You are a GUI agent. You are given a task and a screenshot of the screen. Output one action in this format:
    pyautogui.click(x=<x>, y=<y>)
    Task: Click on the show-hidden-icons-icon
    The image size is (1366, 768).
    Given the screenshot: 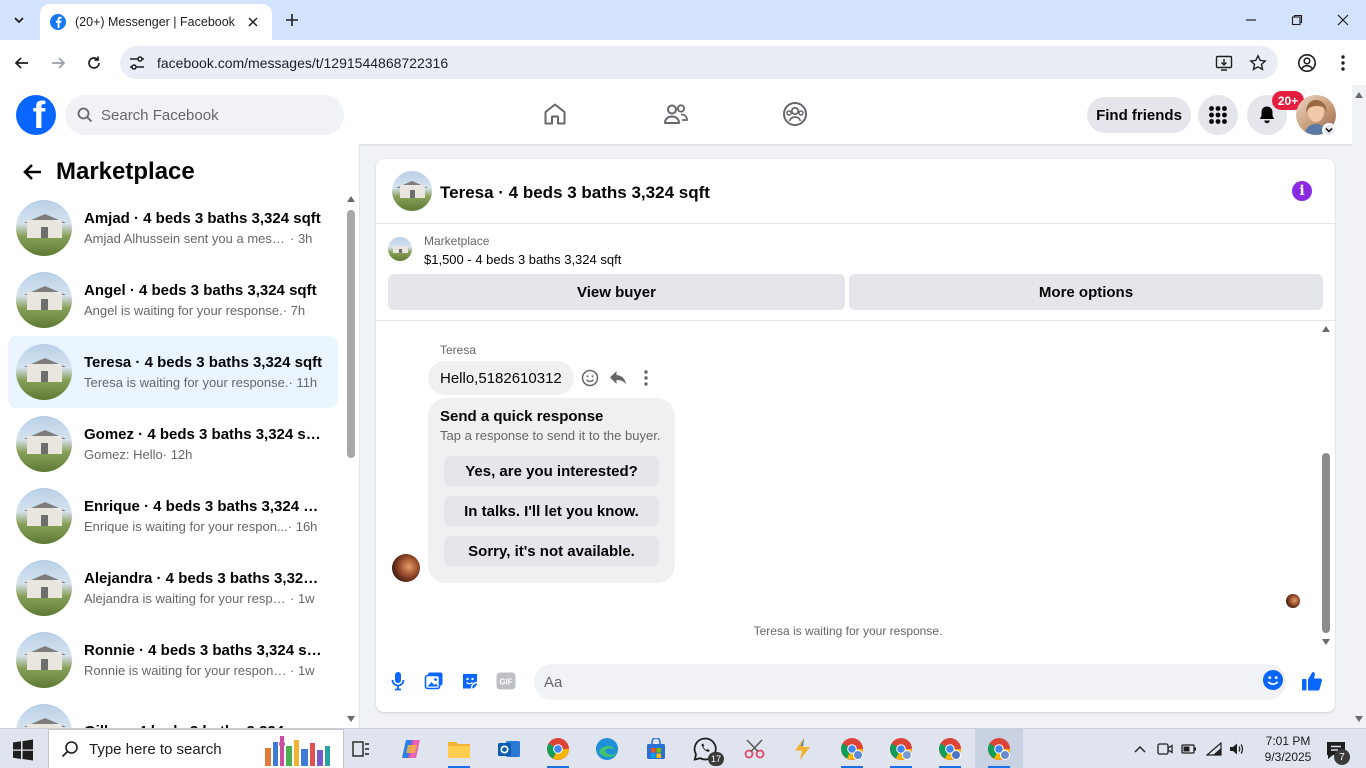 What is the action you would take?
    pyautogui.click(x=1140, y=749)
    